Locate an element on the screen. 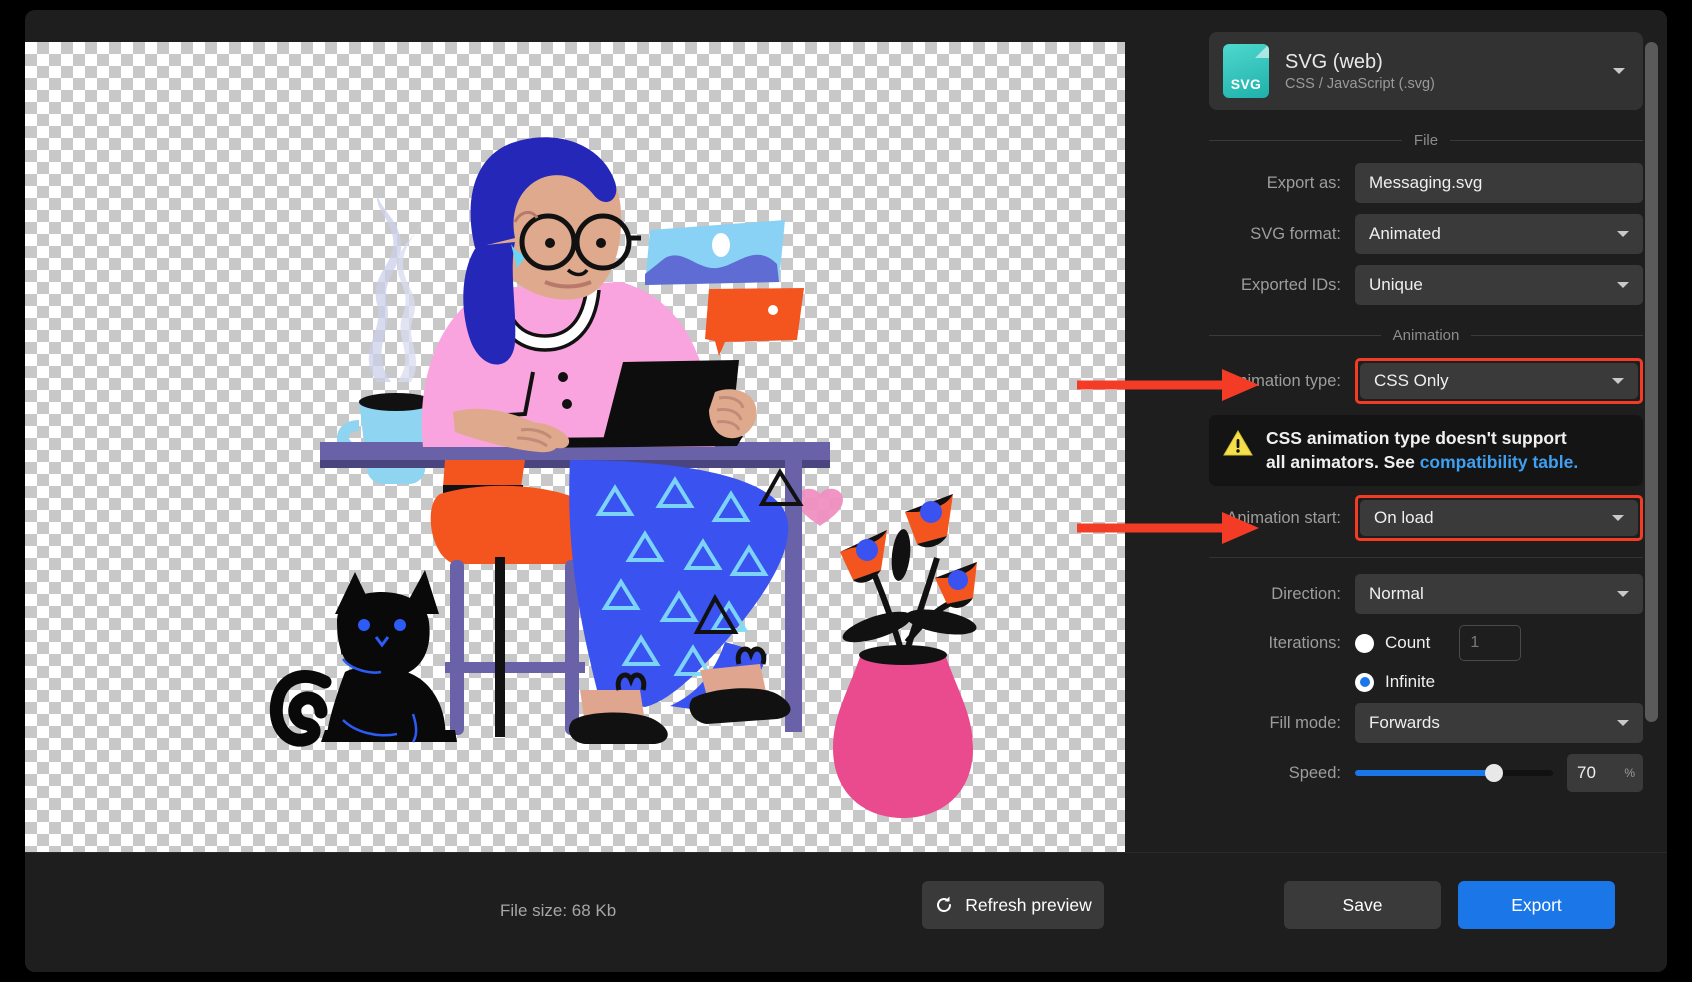 This screenshot has width=1692, height=982. row-iterations-count: Iterations: Count 1 is located at coordinates (1426, 643).